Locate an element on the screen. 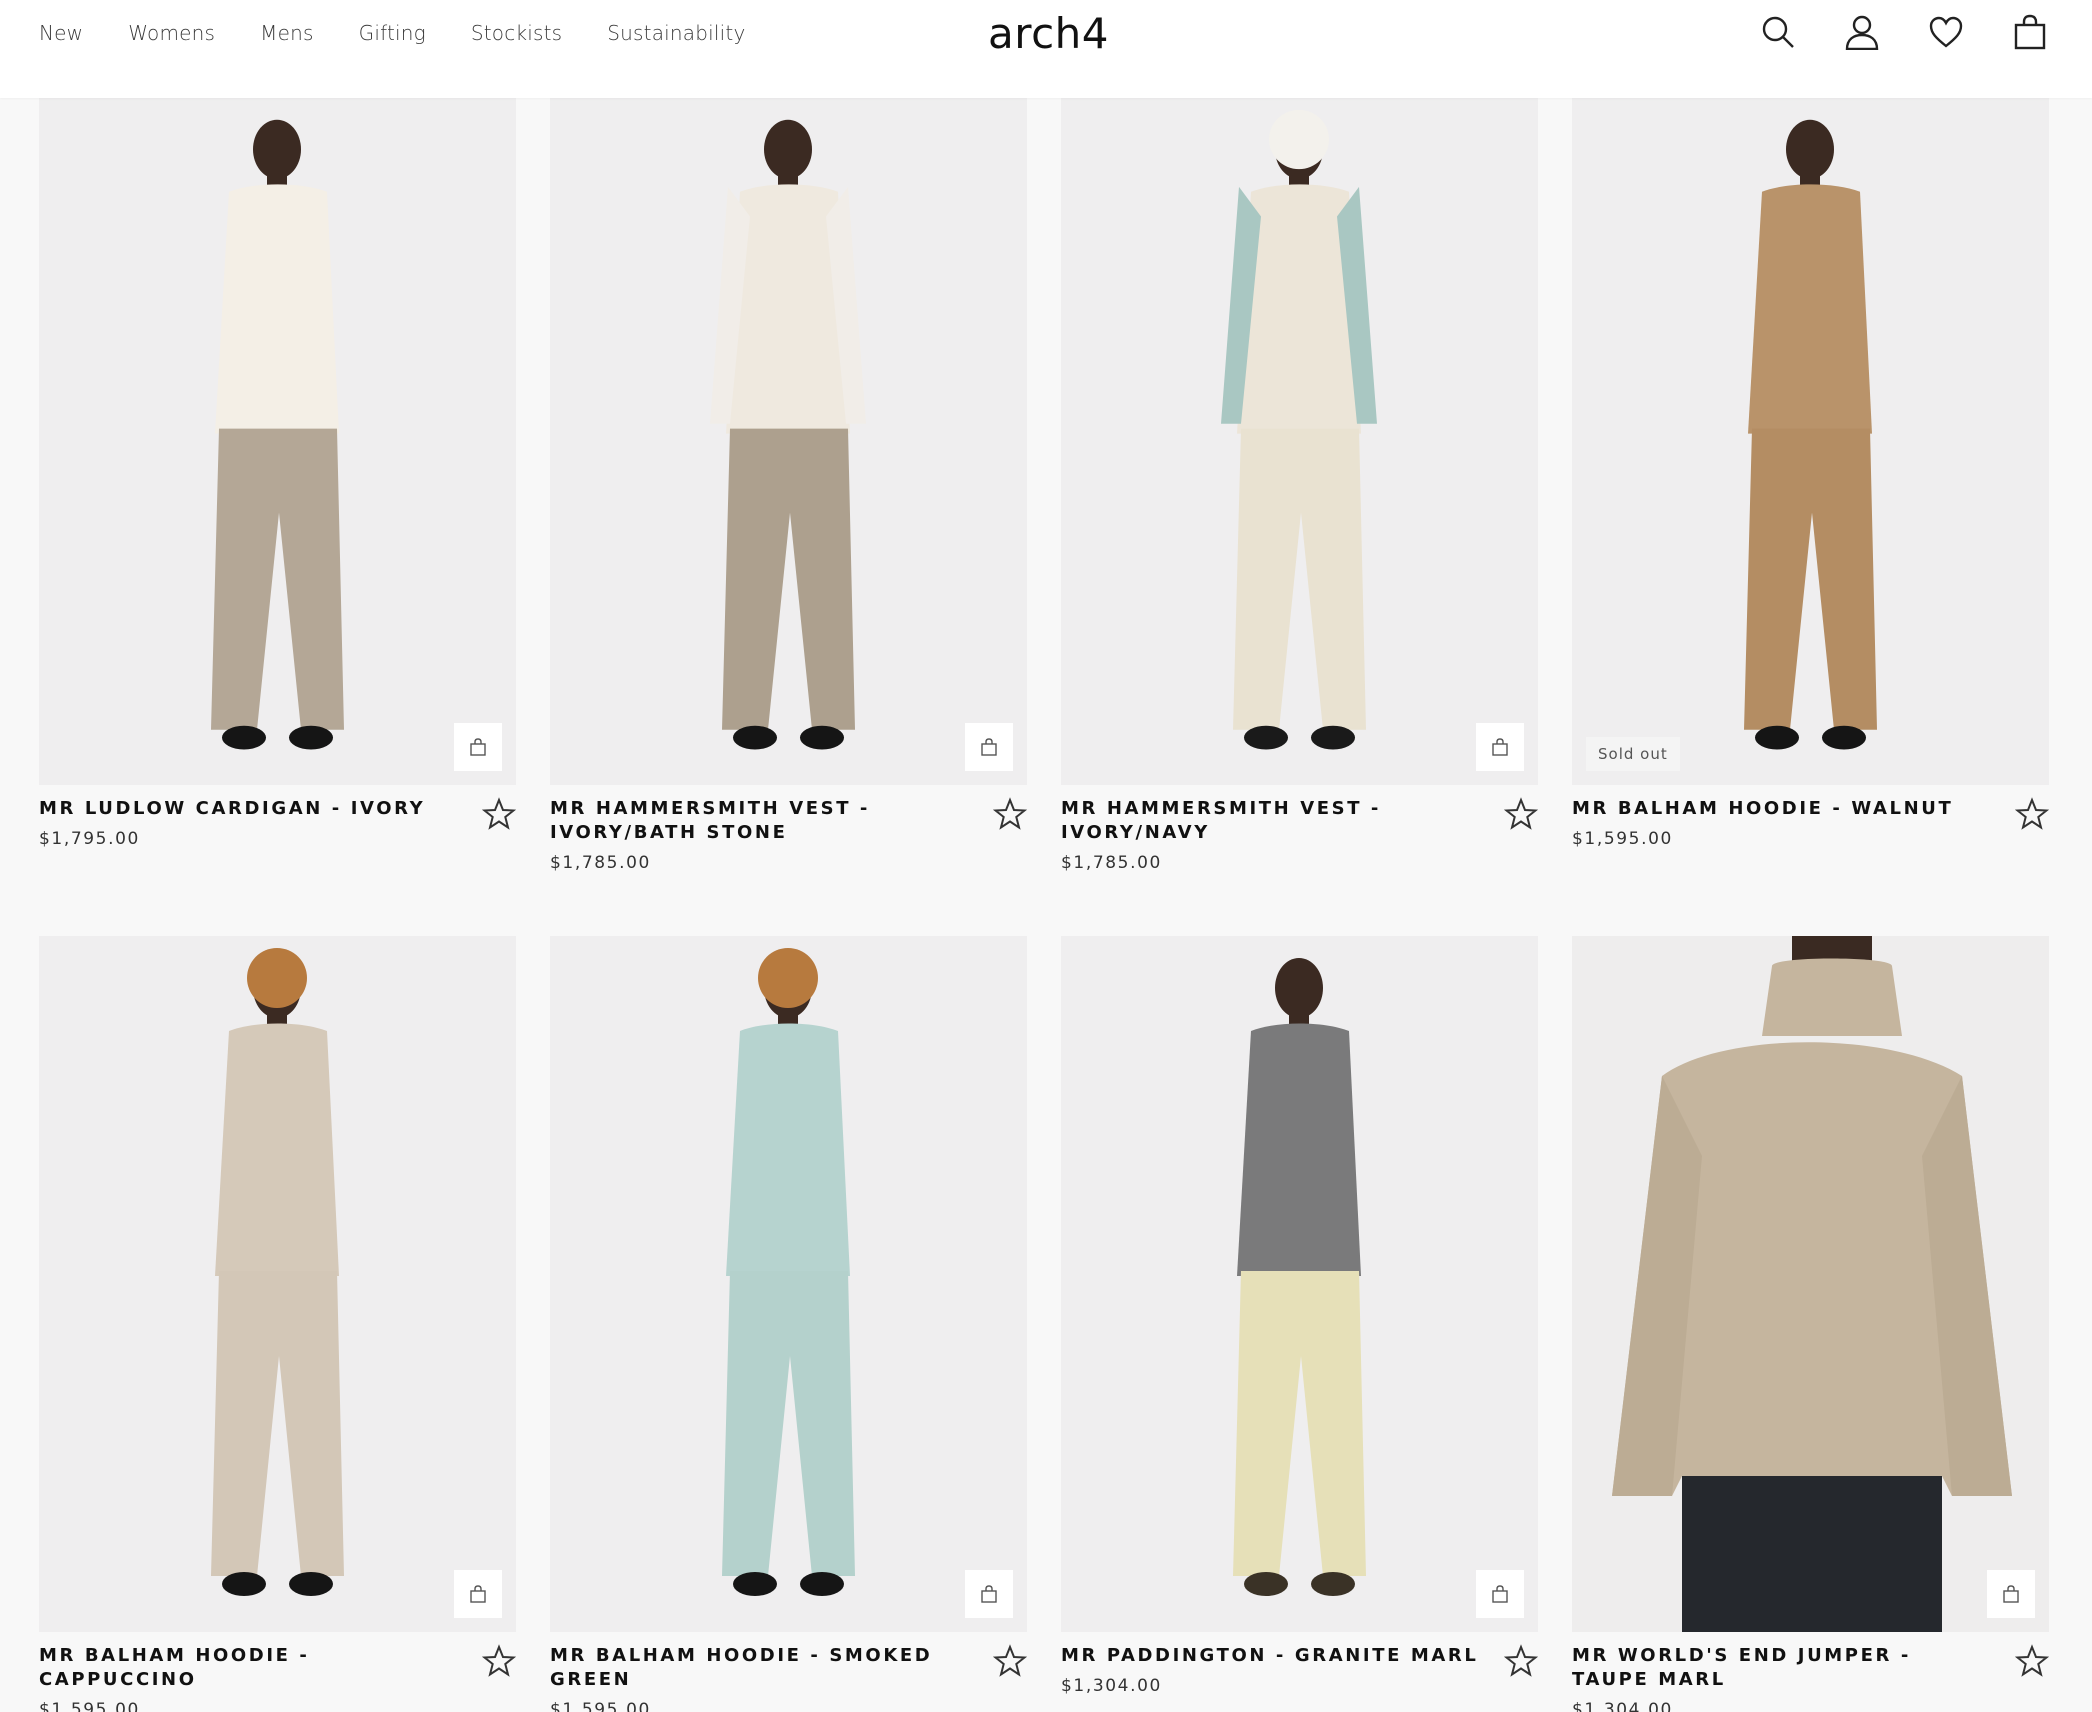 The width and height of the screenshot is (2092, 1712). nav-link-new: New is located at coordinates (61, 33).